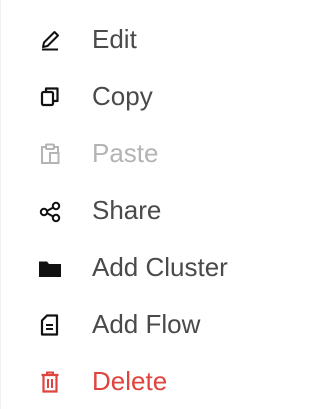 The image size is (320, 409). What do you see at coordinates (50, 40) in the screenshot?
I see `pencil-icon` at bounding box center [50, 40].